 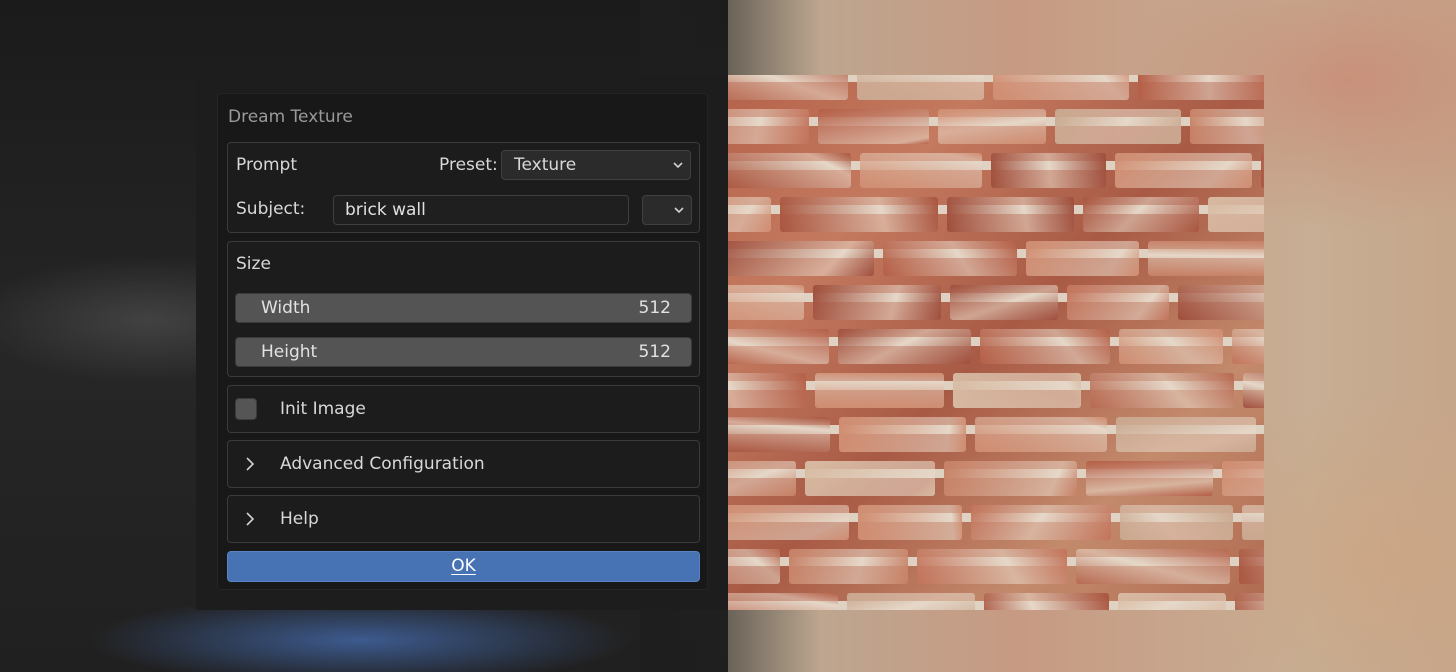 I want to click on size-label: Size, so click(x=253, y=264).